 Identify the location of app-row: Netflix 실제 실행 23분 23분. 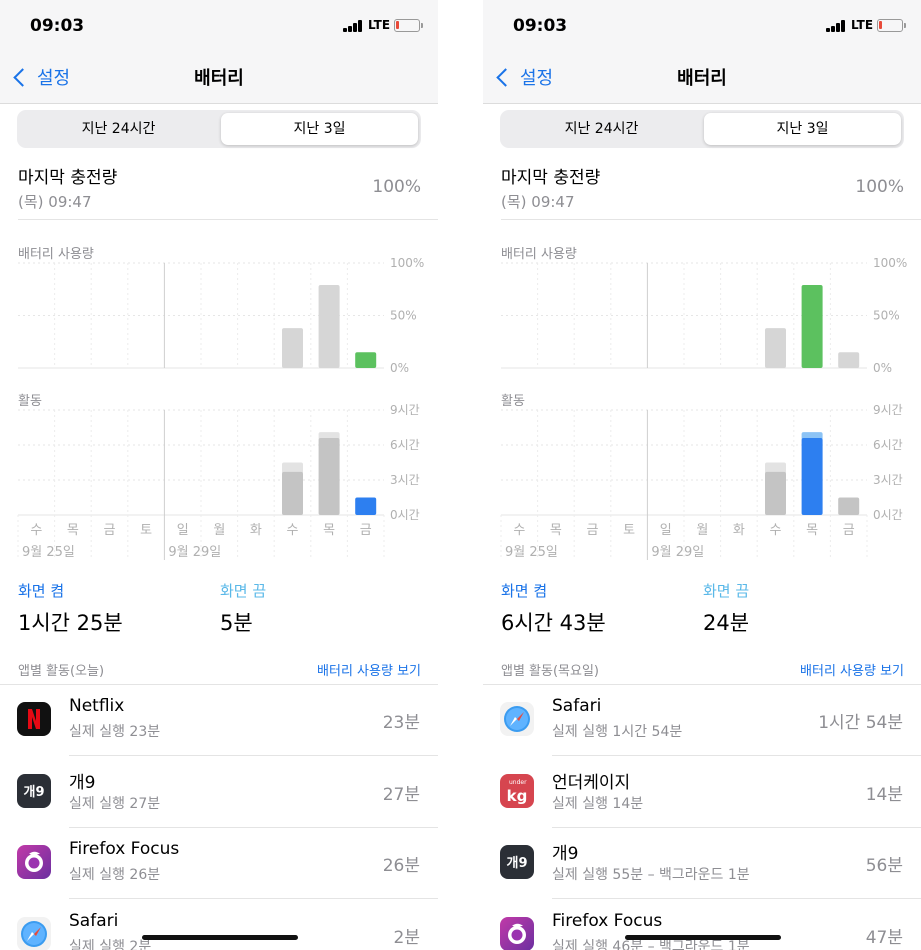
(219, 720).